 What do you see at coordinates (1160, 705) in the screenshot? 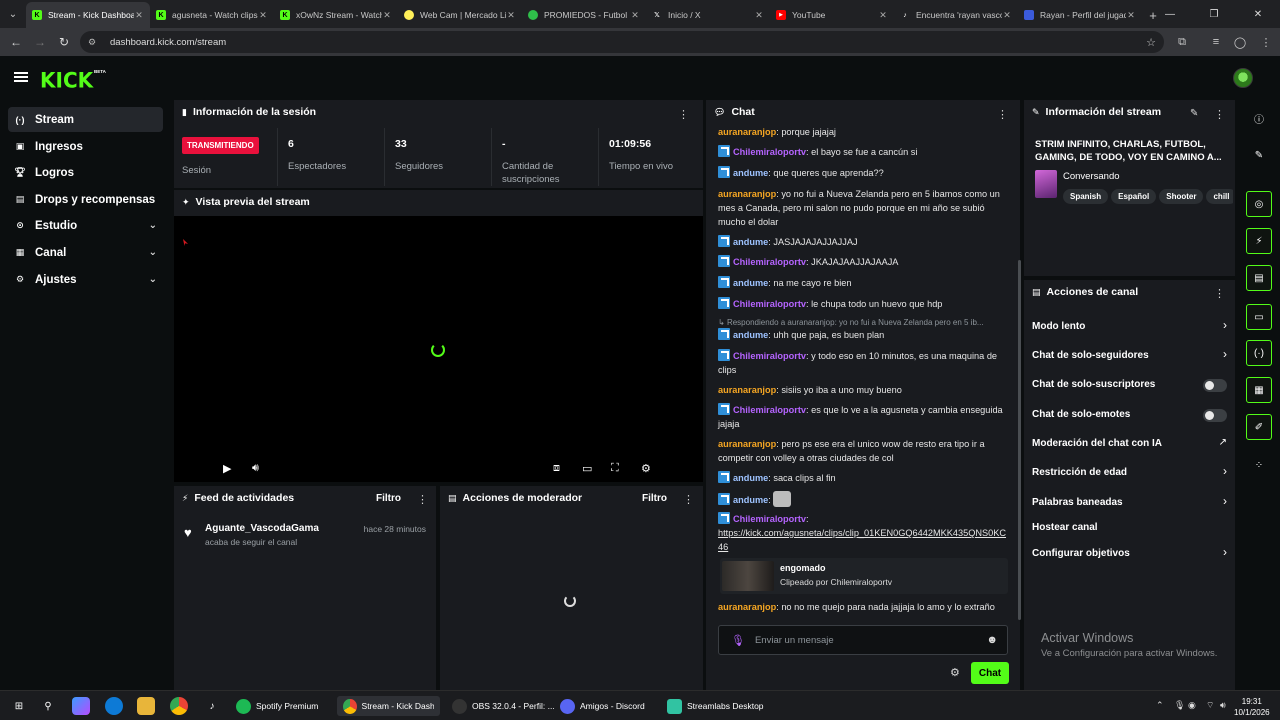
I see `chevron-up-icon: ⌃` at bounding box center [1160, 705].